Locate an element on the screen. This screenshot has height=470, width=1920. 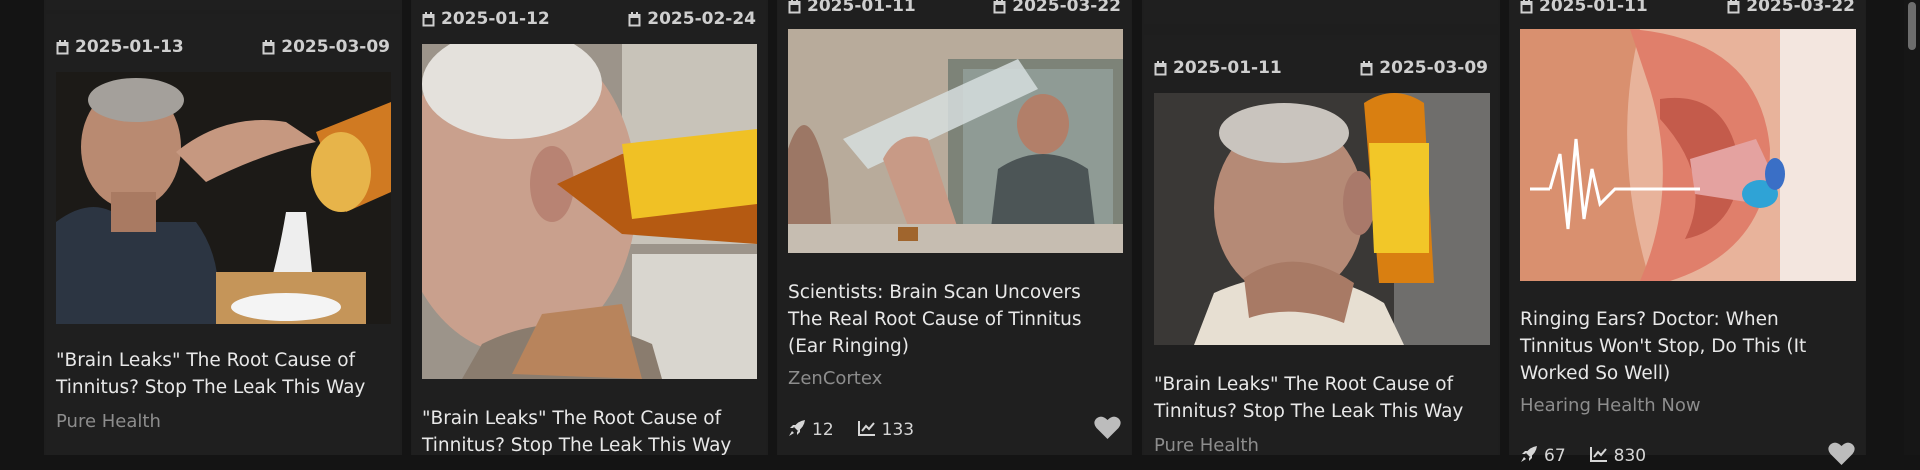
card-above-col1 is located at coordinates (223, 5).